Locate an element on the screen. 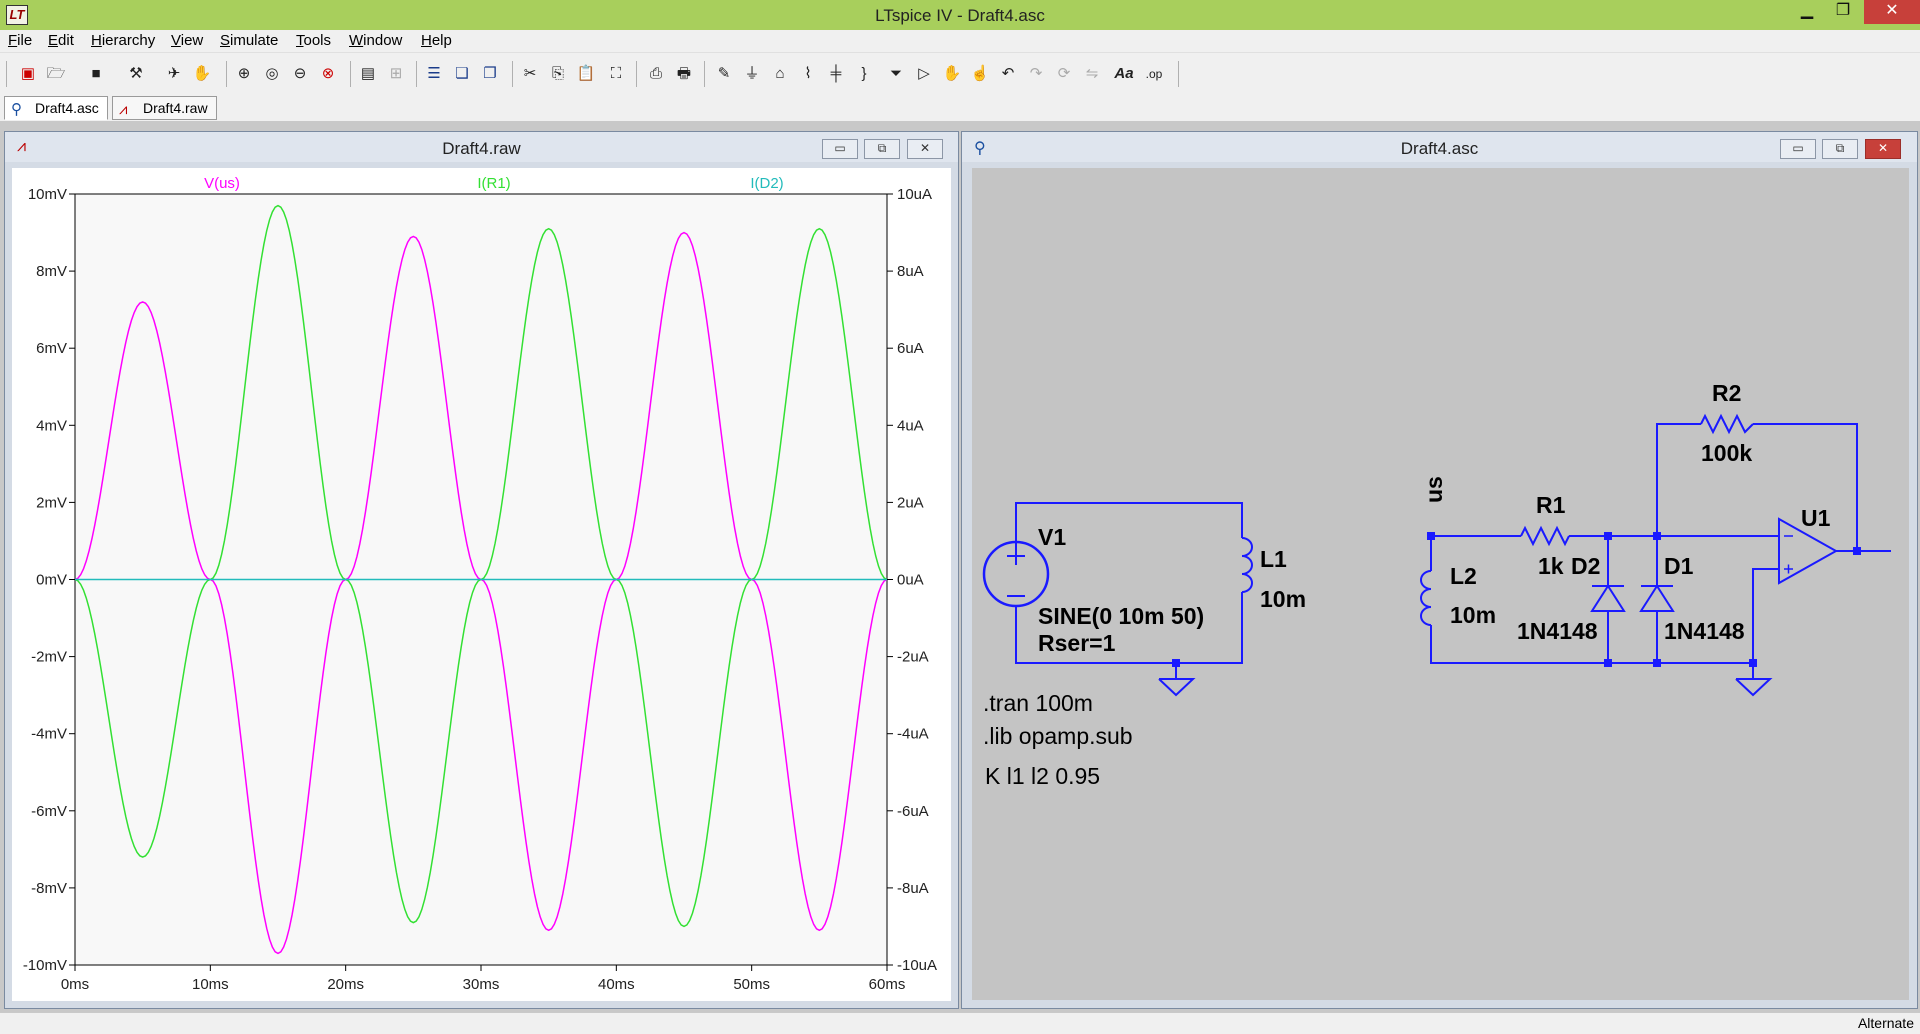 The width and height of the screenshot is (1920, 1034). d2-label: D2 is located at coordinates (1585, 566).